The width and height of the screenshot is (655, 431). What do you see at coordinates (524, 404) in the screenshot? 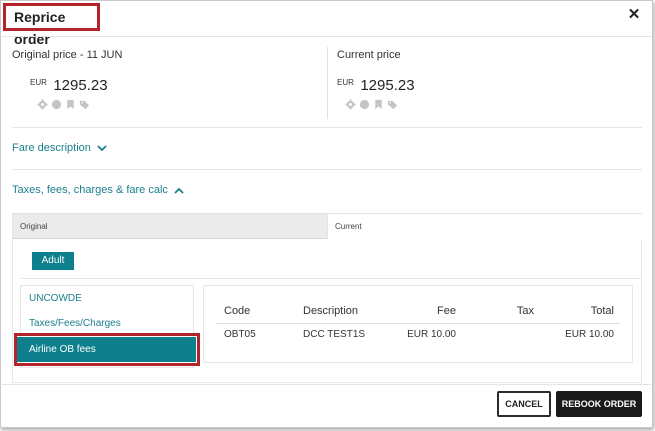
I see `cancel-button: CANCEL` at bounding box center [524, 404].